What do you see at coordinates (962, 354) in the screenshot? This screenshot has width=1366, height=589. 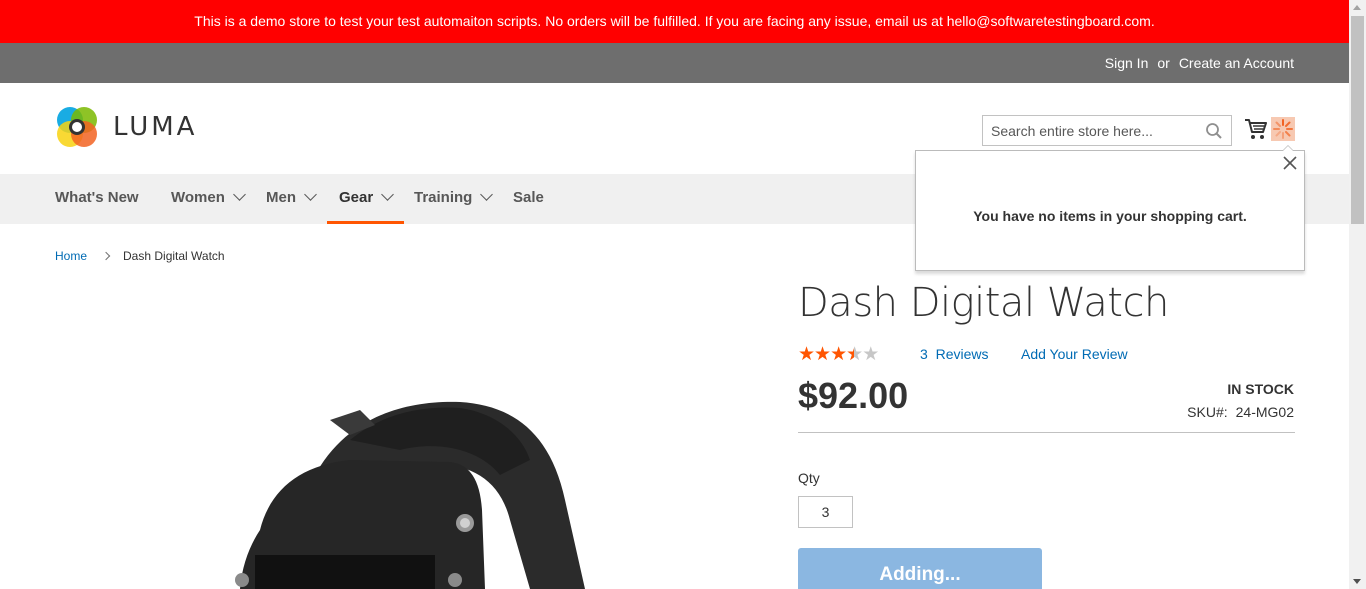 I see `reviews-label: Reviews` at bounding box center [962, 354].